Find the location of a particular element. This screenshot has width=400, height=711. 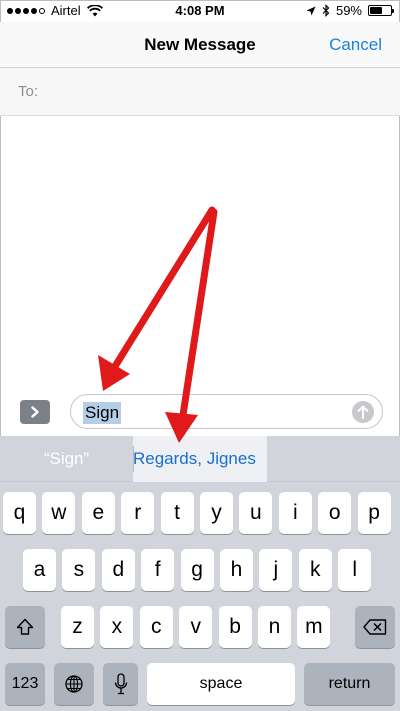

globe-key is located at coordinates (74, 684).